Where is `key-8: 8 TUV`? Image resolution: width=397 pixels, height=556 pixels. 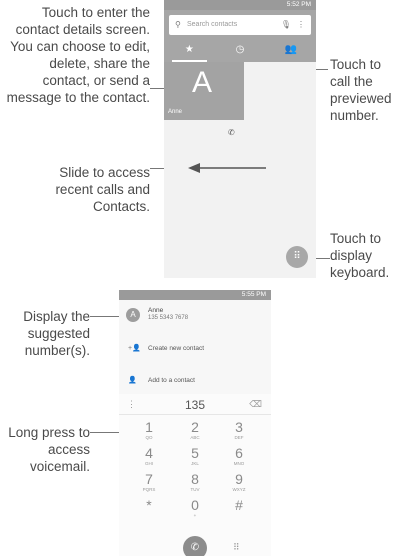 key-8: 8 TUV is located at coordinates (195, 482).